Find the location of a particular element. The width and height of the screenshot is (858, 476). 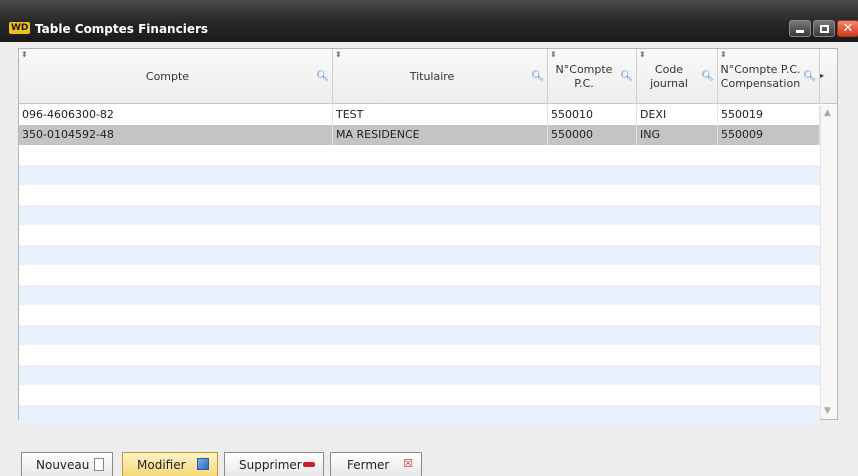

table-cell-pc: 550010 is located at coordinates (592, 115).